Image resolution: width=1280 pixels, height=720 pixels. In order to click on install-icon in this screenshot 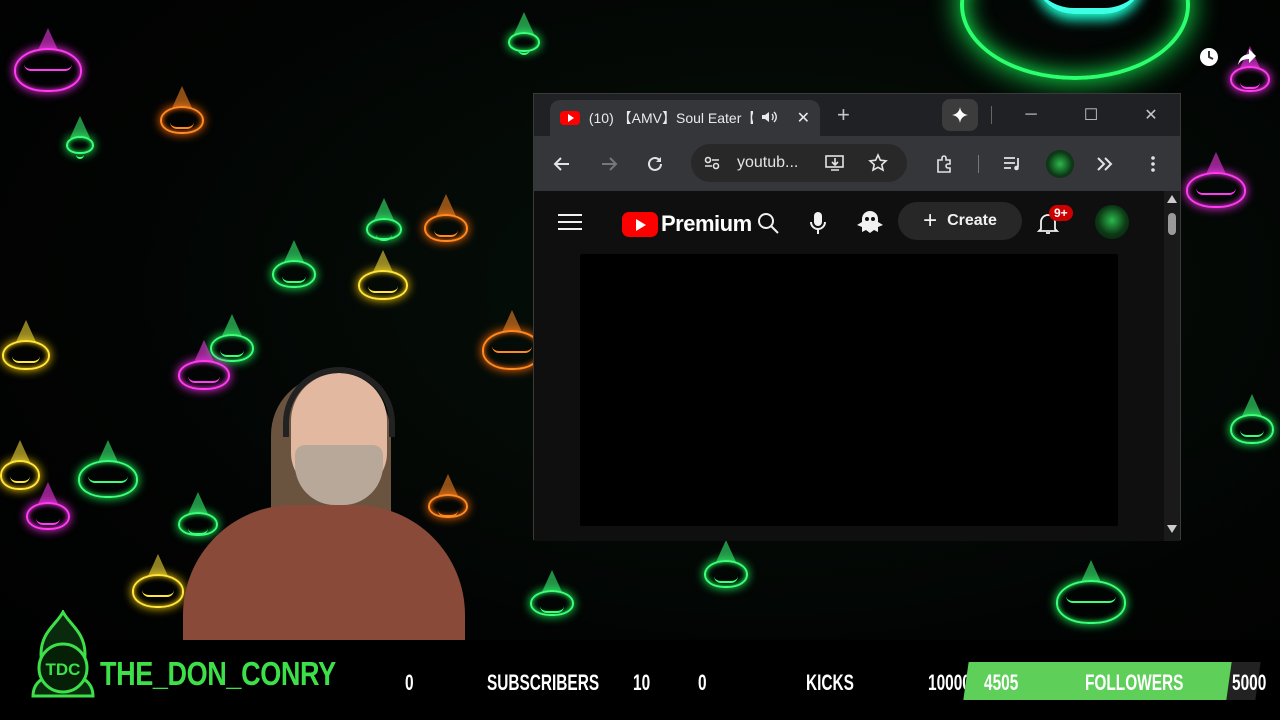, I will do `click(835, 165)`.